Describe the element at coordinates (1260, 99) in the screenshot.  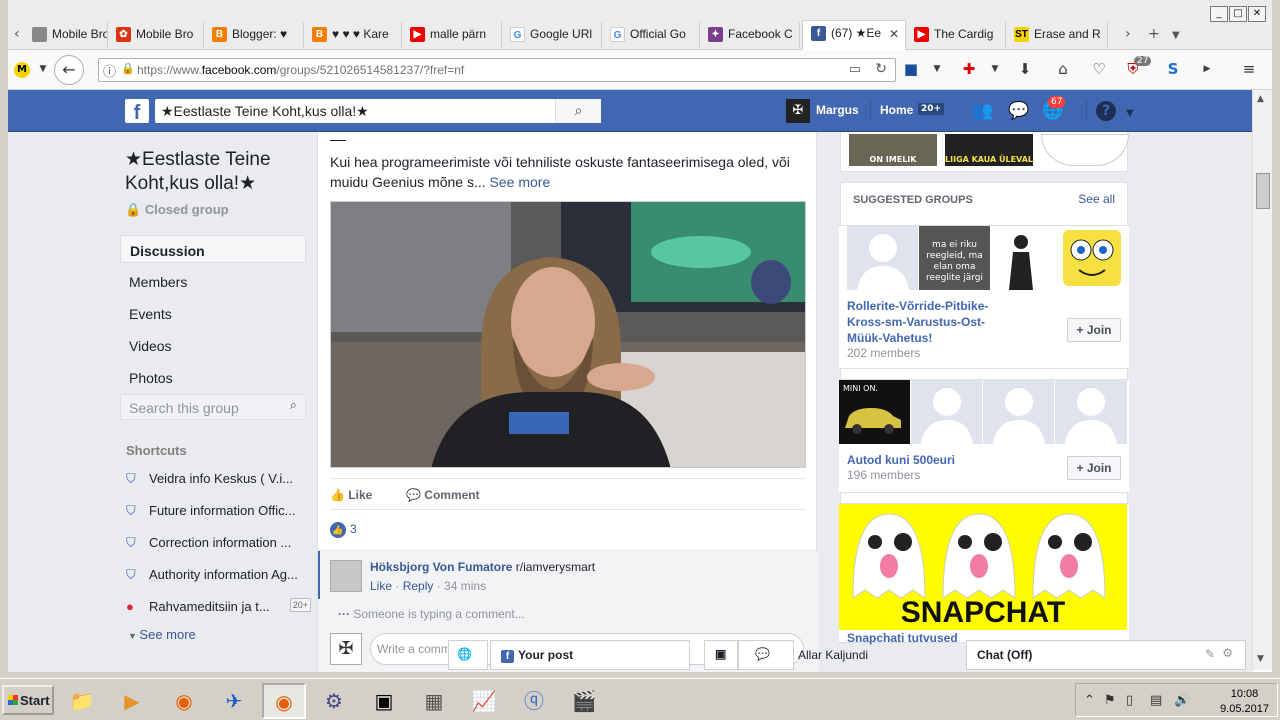
I see `scroll-up-icon: ▲` at that location.